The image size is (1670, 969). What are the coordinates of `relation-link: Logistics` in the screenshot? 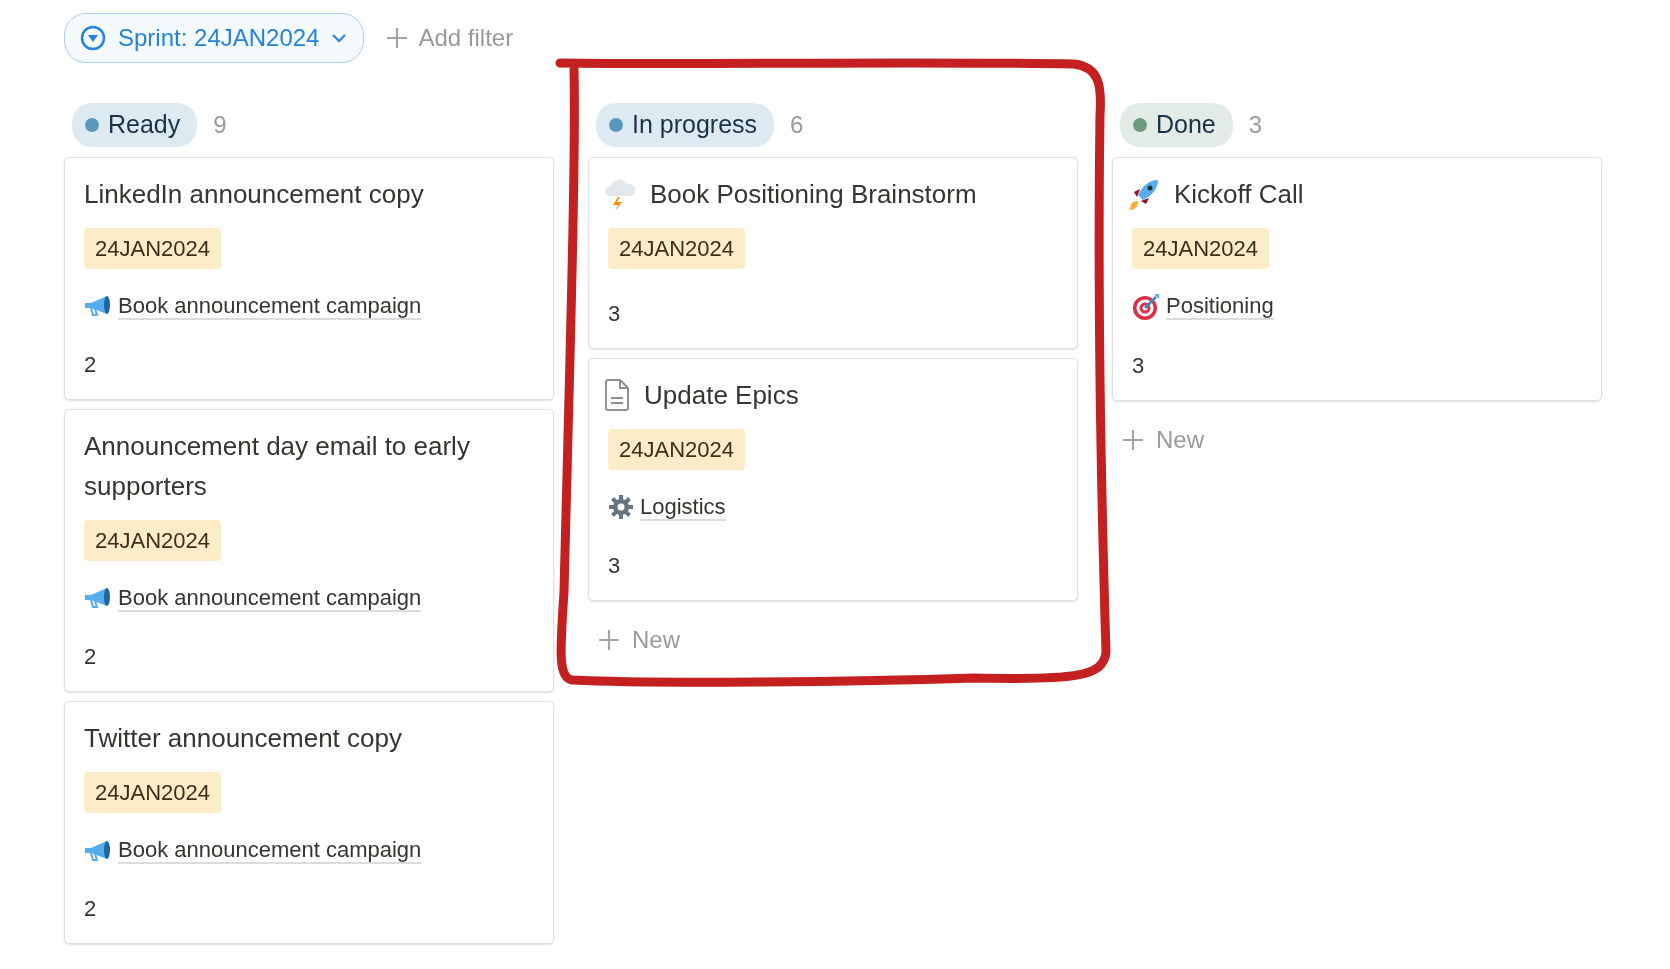 It's located at (683, 507).